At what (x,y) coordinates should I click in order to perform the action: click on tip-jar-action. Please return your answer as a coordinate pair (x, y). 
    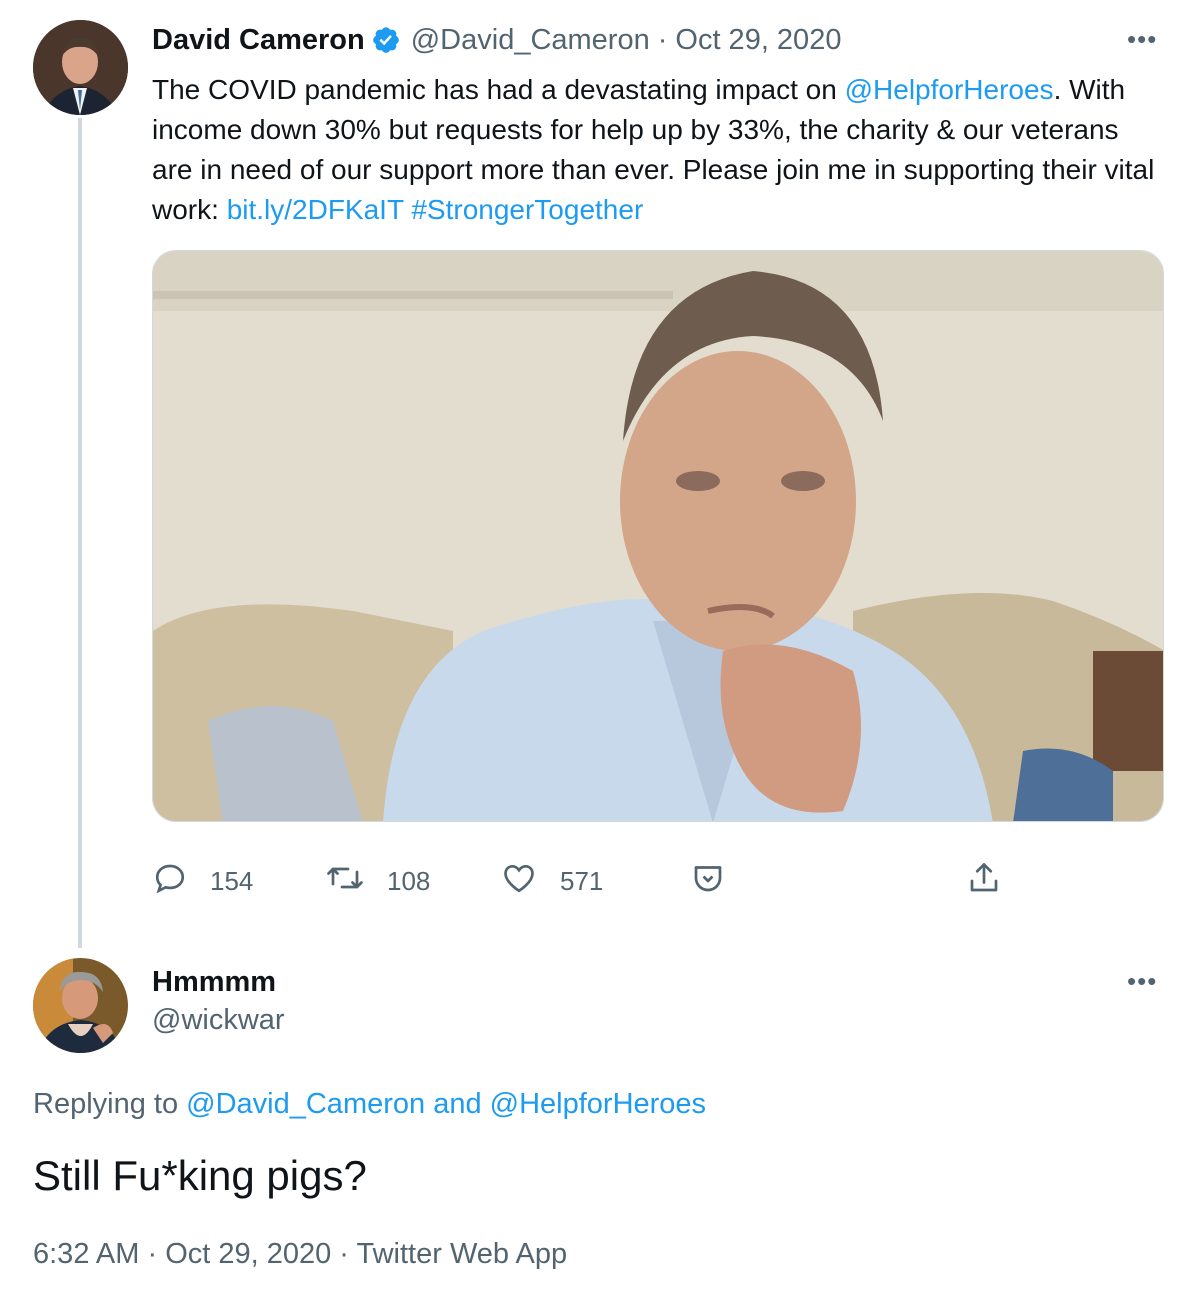
    Looking at the image, I should click on (719, 881).